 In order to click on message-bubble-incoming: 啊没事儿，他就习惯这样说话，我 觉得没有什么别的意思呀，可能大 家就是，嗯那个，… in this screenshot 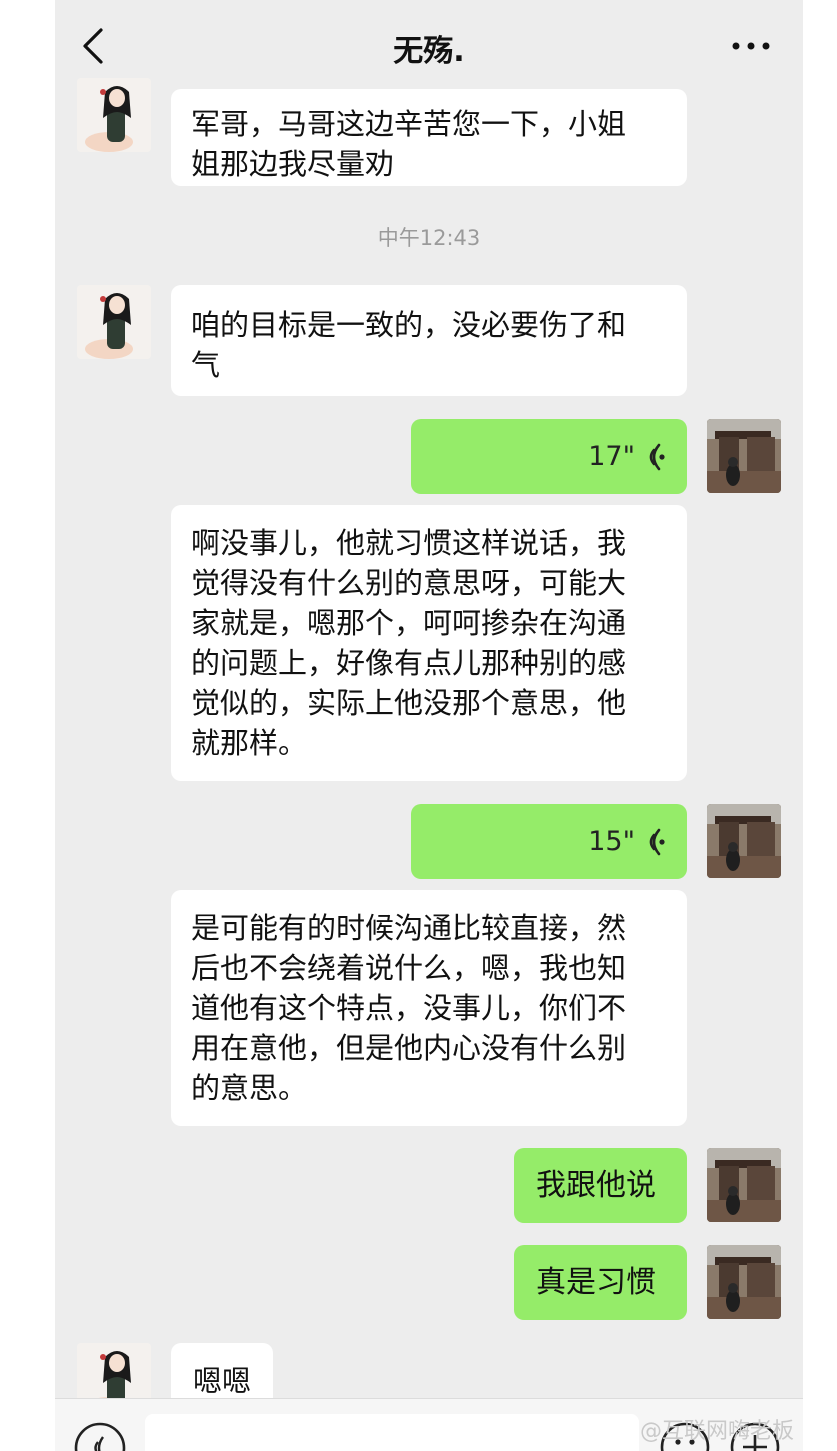, I will do `click(429, 643)`.